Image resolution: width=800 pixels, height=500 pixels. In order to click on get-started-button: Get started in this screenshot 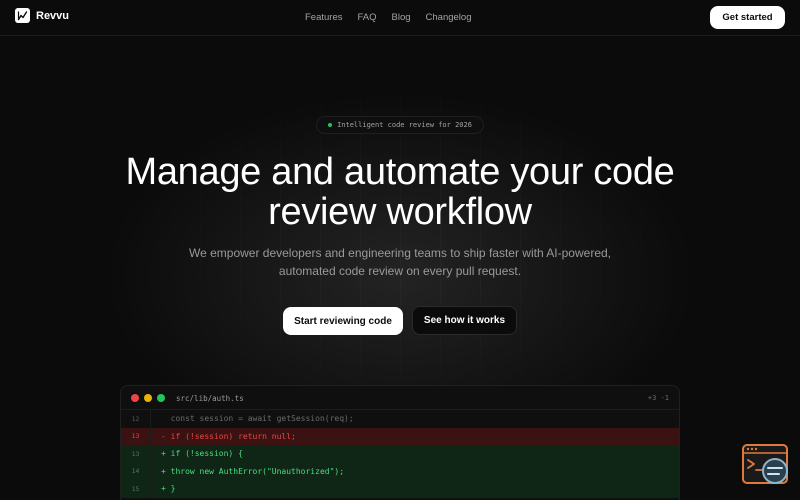, I will do `click(747, 17)`.